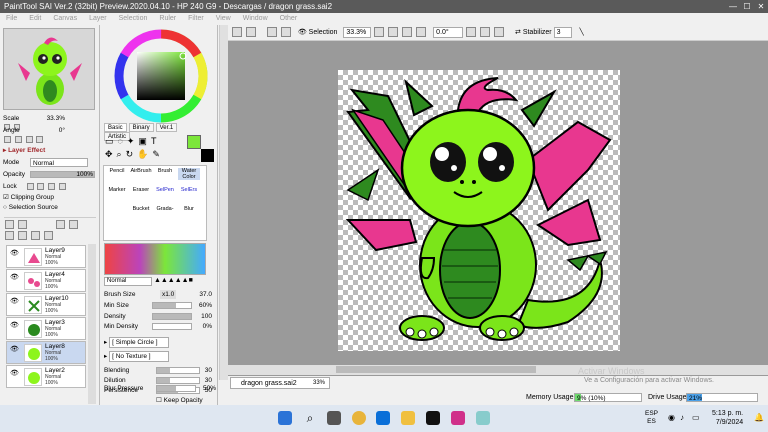 Image resolution: width=768 pixels, height=432 pixels. Describe the element at coordinates (285, 418) in the screenshot. I see `start-icon` at that location.